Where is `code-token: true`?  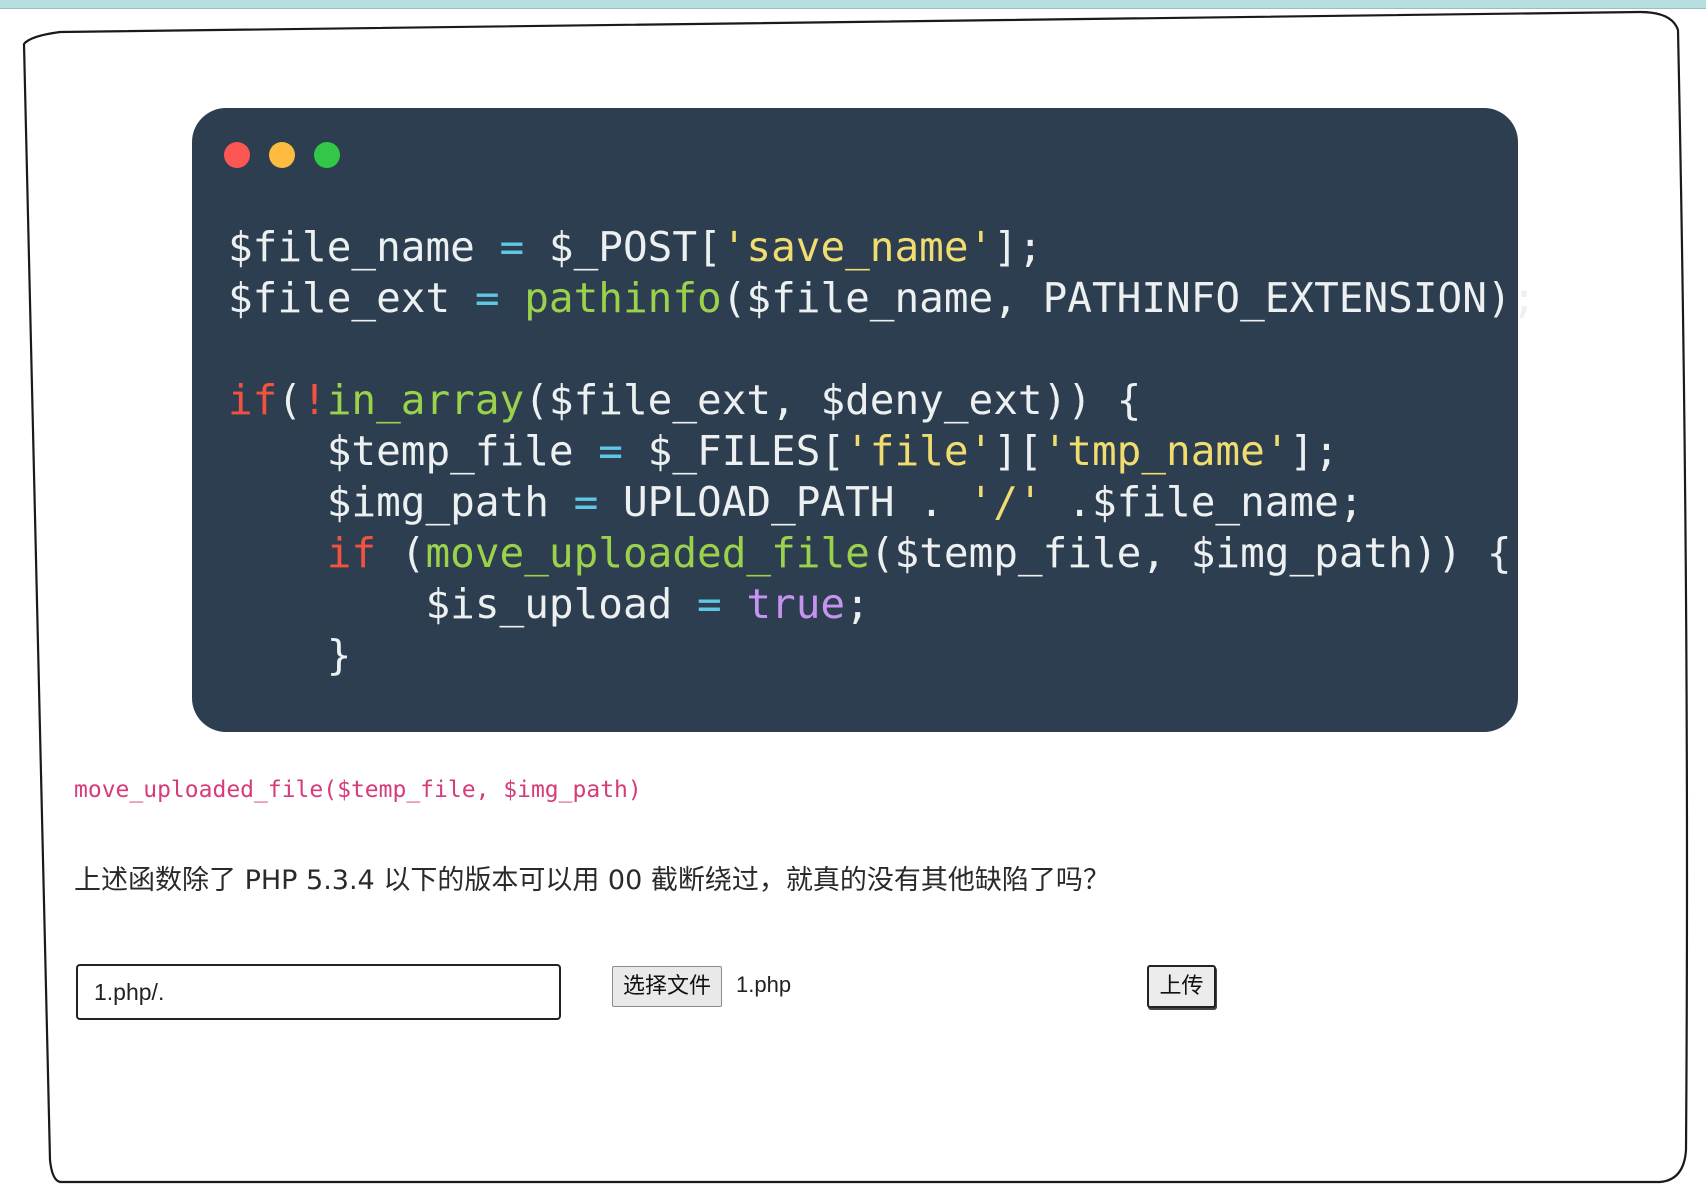 code-token: true is located at coordinates (796, 604).